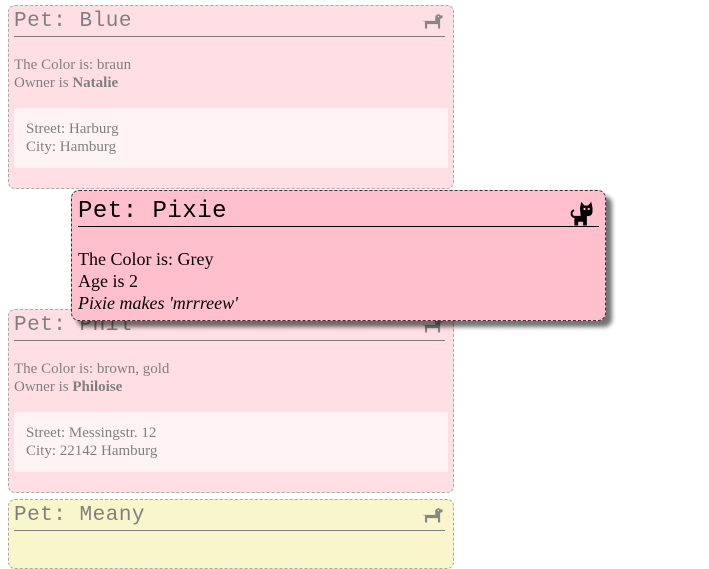  What do you see at coordinates (231, 64) in the screenshot?
I see `pet-info: The Color is: braun Owner is Natalie` at bounding box center [231, 64].